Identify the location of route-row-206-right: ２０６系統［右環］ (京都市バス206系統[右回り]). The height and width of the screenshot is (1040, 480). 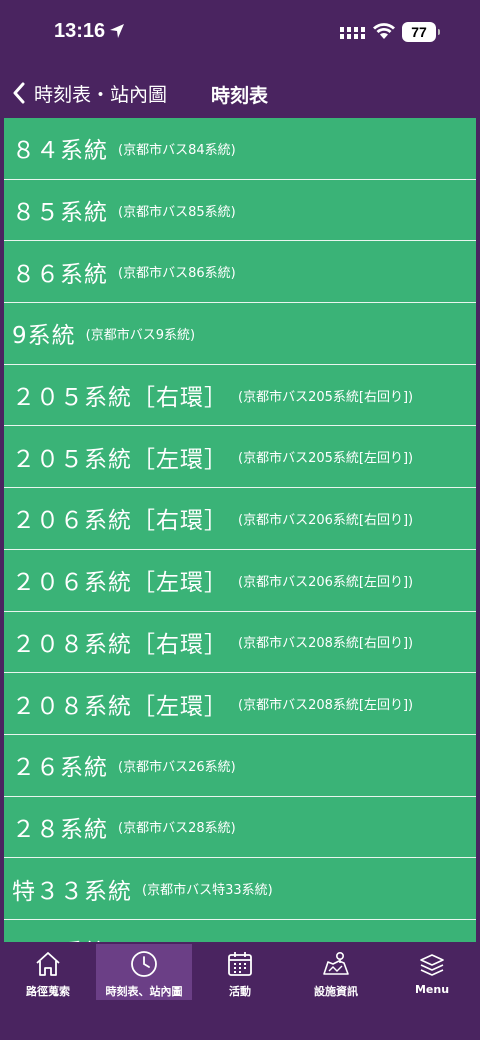
(240, 519).